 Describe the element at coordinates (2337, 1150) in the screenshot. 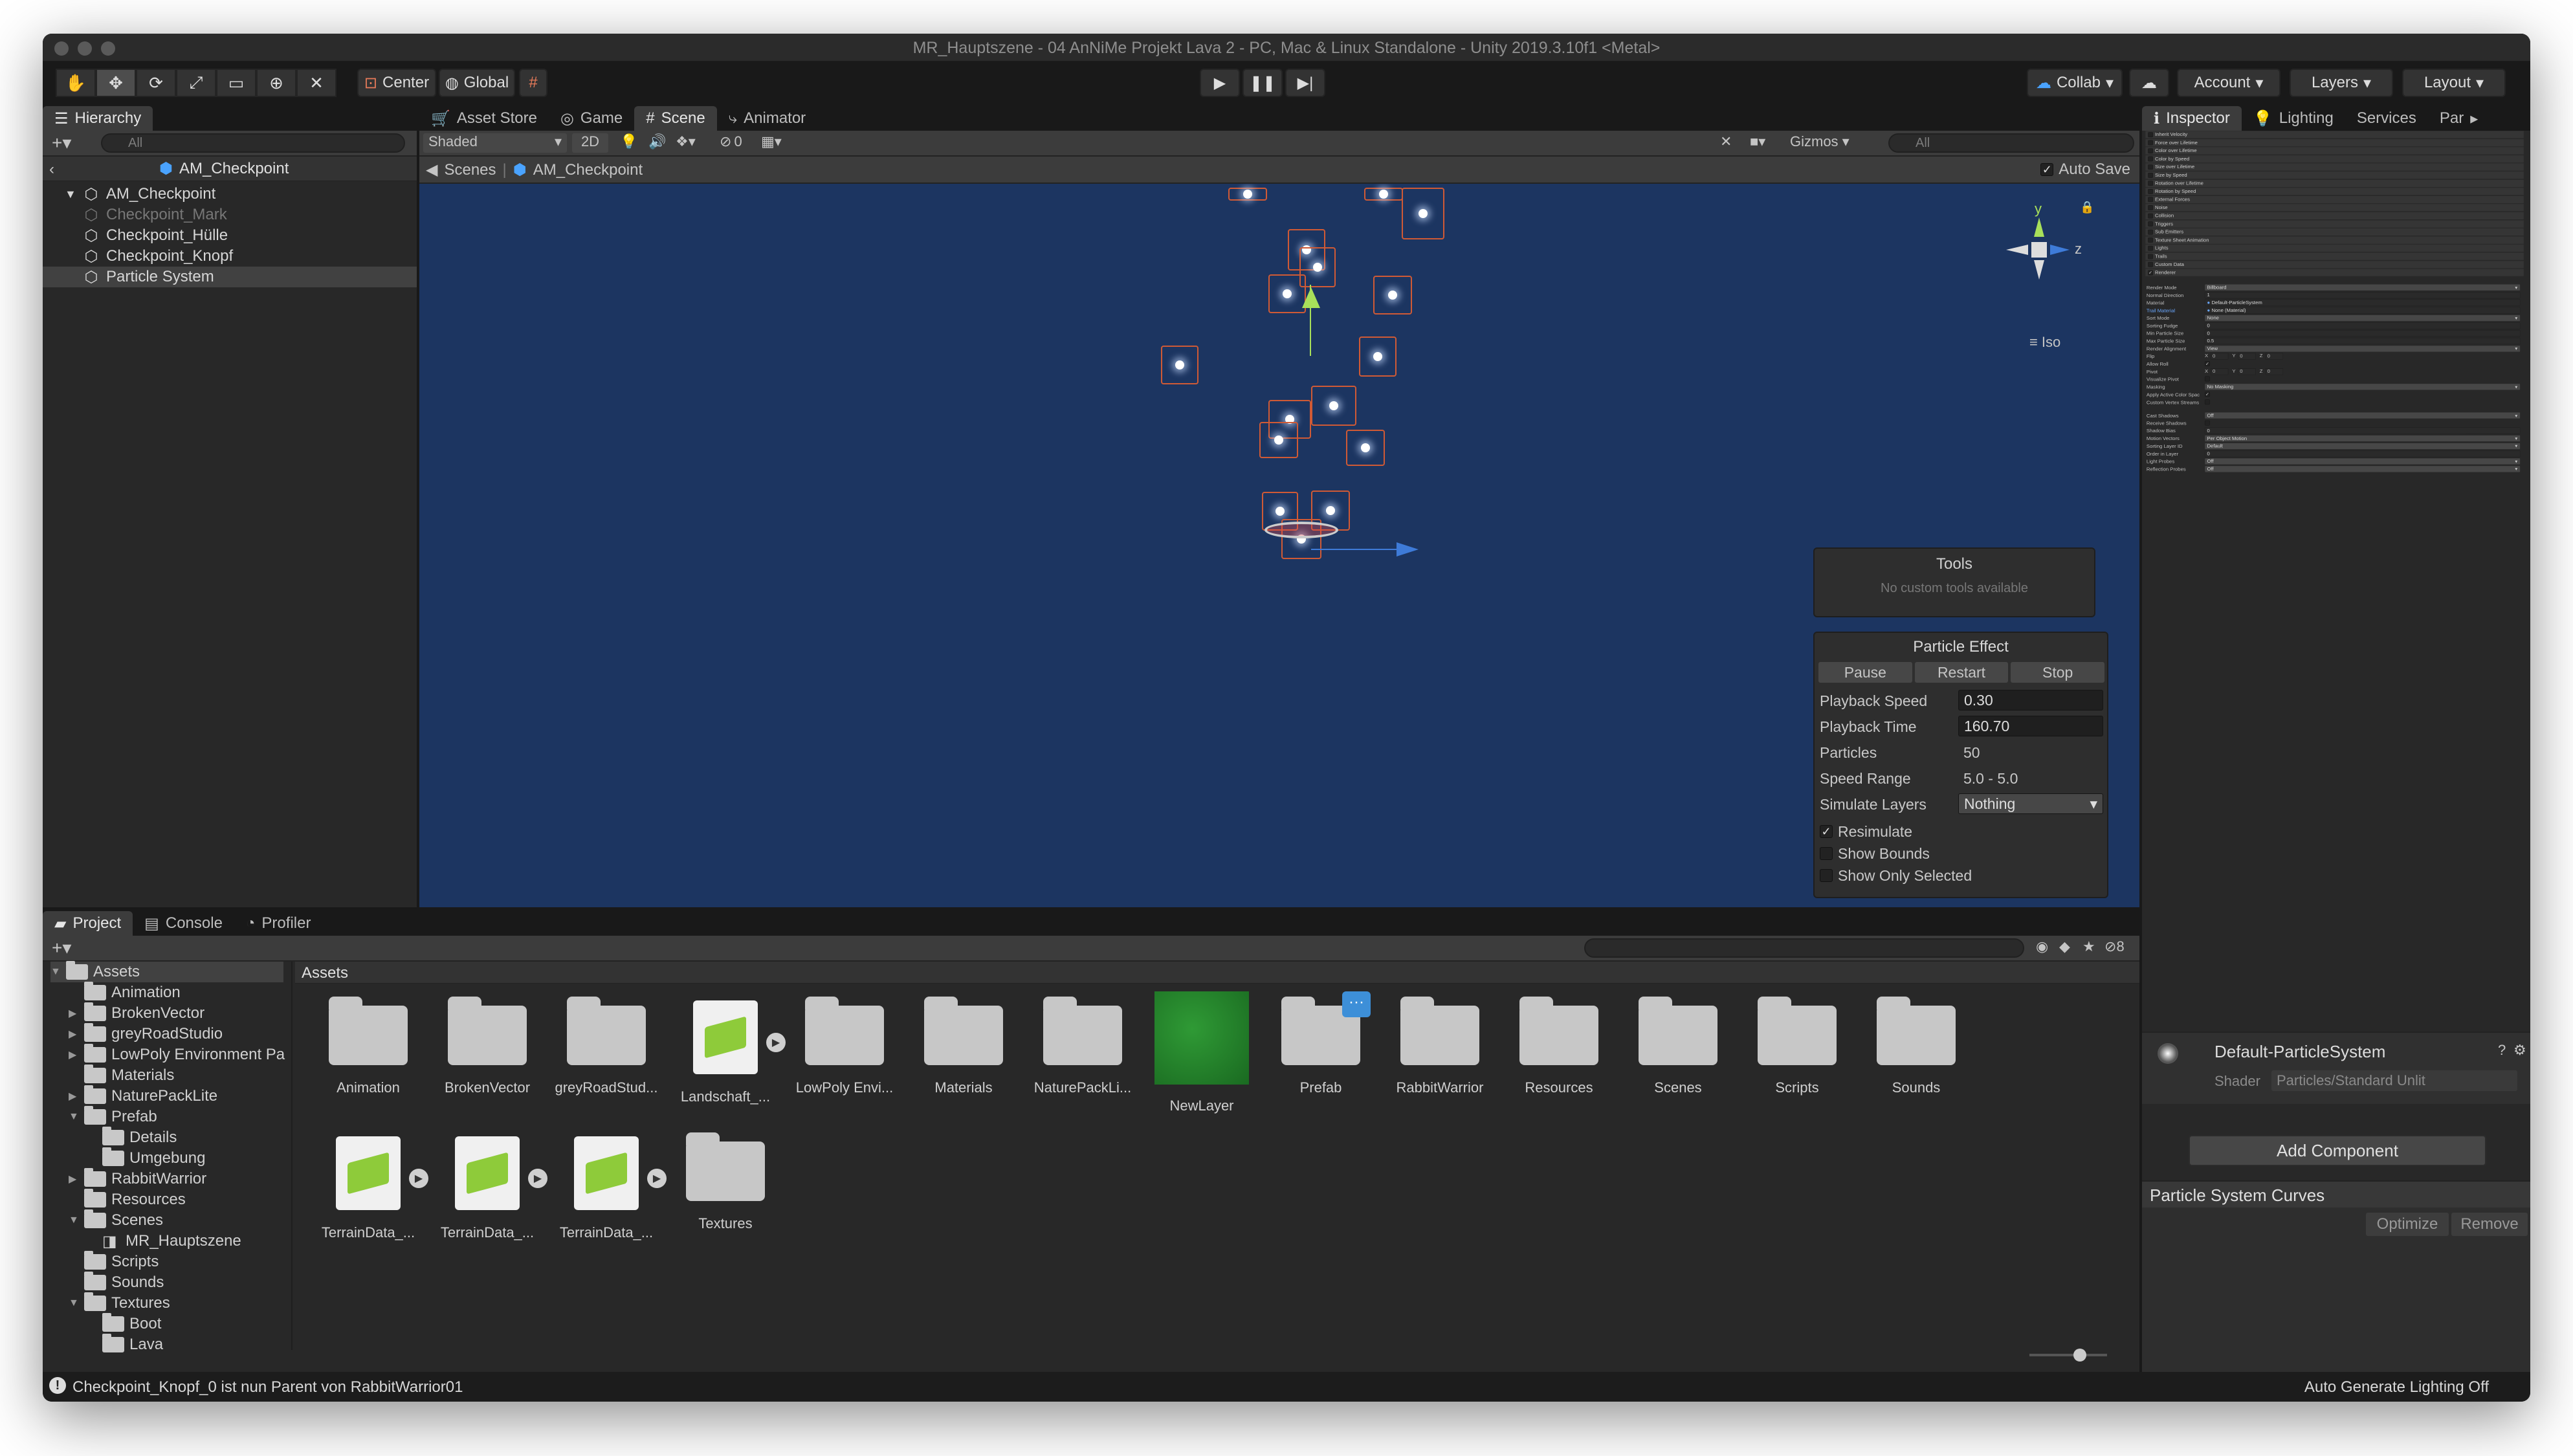

I see `add-component-button: Add Component` at that location.